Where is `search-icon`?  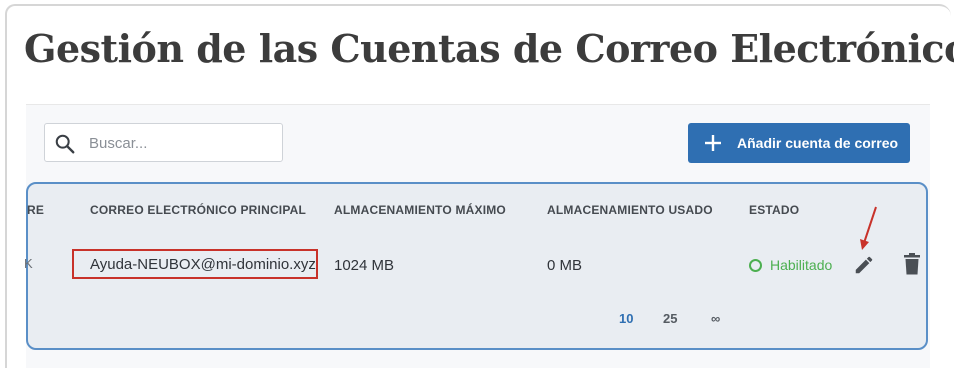 search-icon is located at coordinates (65, 144).